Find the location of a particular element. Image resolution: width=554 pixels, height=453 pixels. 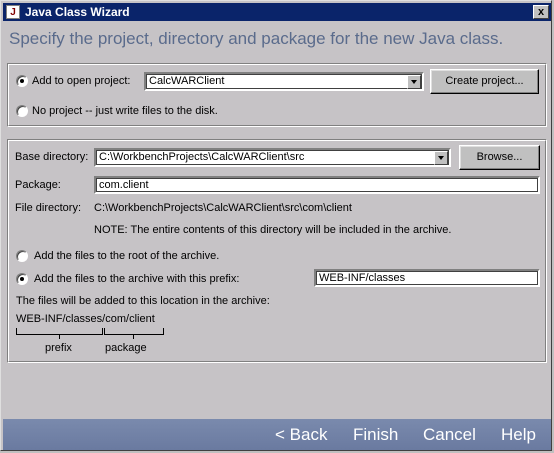

prefix-field: WEB-INF/classes is located at coordinates (427, 278).